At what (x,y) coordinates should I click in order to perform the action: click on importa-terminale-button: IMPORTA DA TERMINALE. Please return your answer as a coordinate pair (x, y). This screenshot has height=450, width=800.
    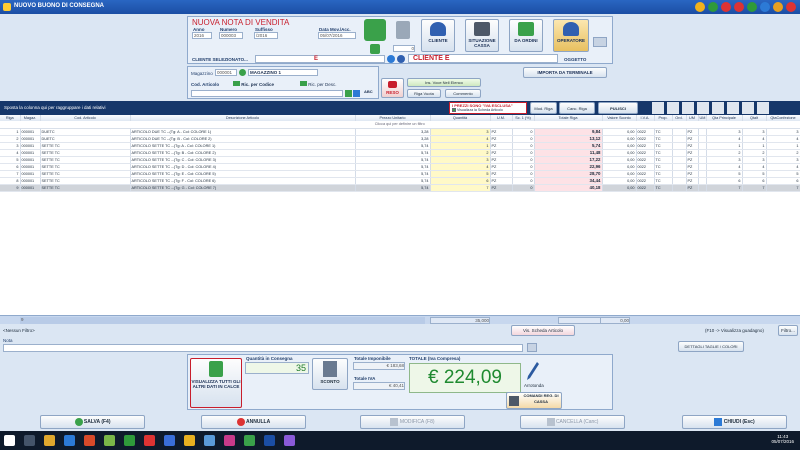
    Looking at the image, I should click on (565, 72).